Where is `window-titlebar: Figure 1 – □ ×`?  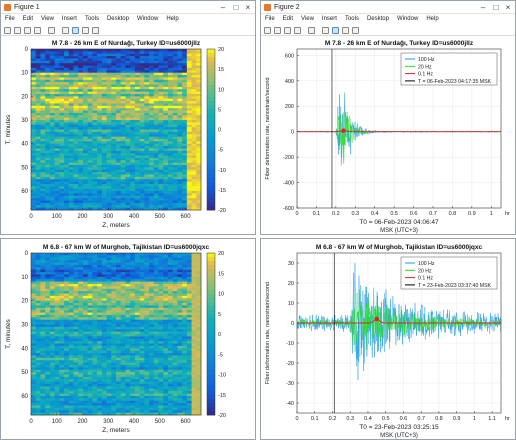 window-titlebar: Figure 1 – □ × is located at coordinates (128, 7).